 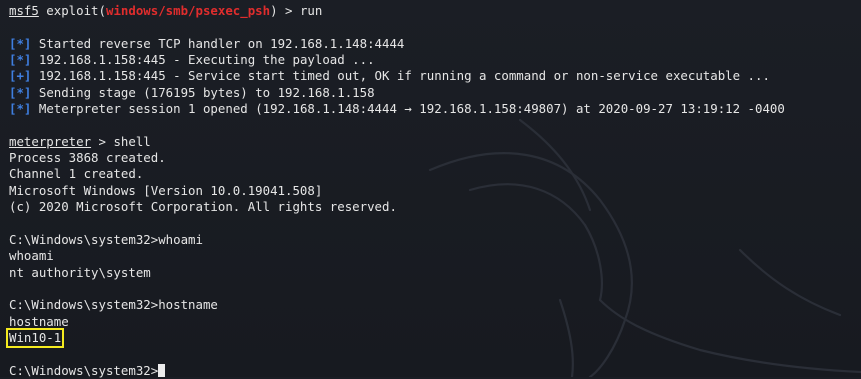 I want to click on whoami-echo-line: whoami, so click(x=31, y=256).